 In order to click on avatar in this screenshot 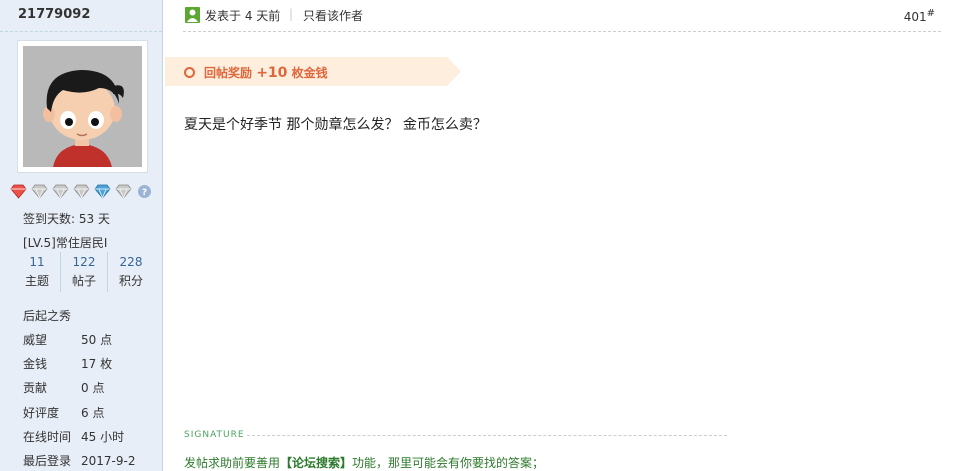, I will do `click(82, 106)`.